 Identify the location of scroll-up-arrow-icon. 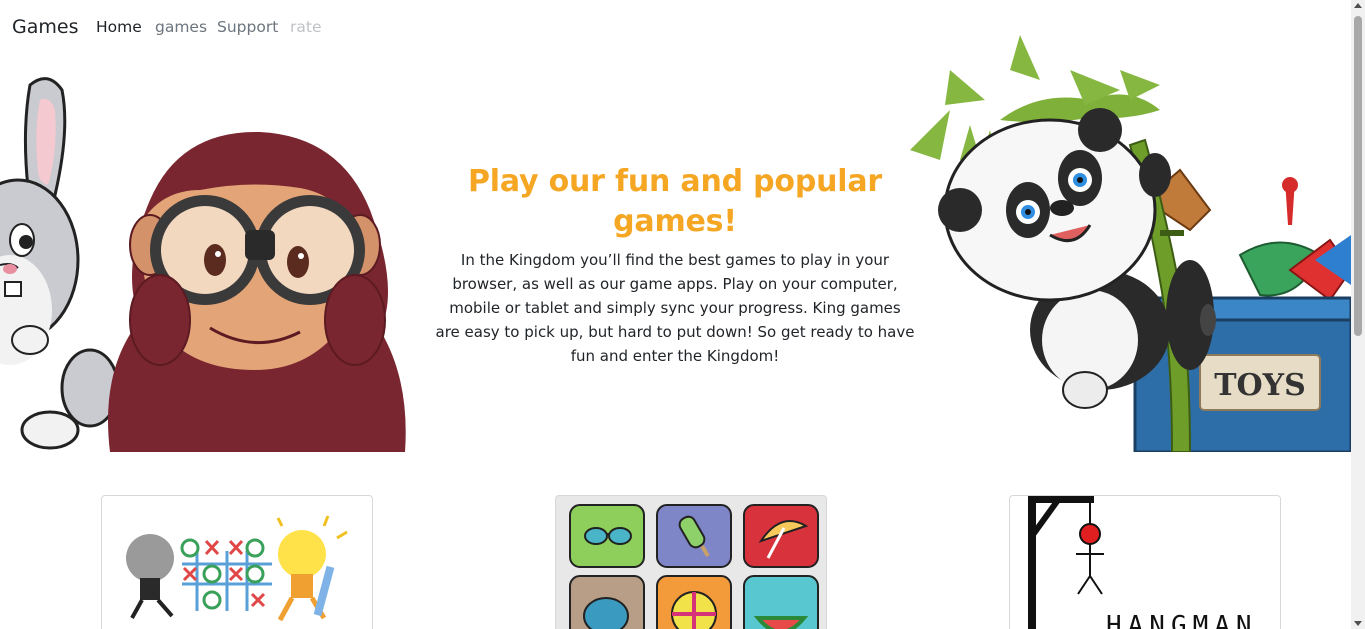
(1358, 5).